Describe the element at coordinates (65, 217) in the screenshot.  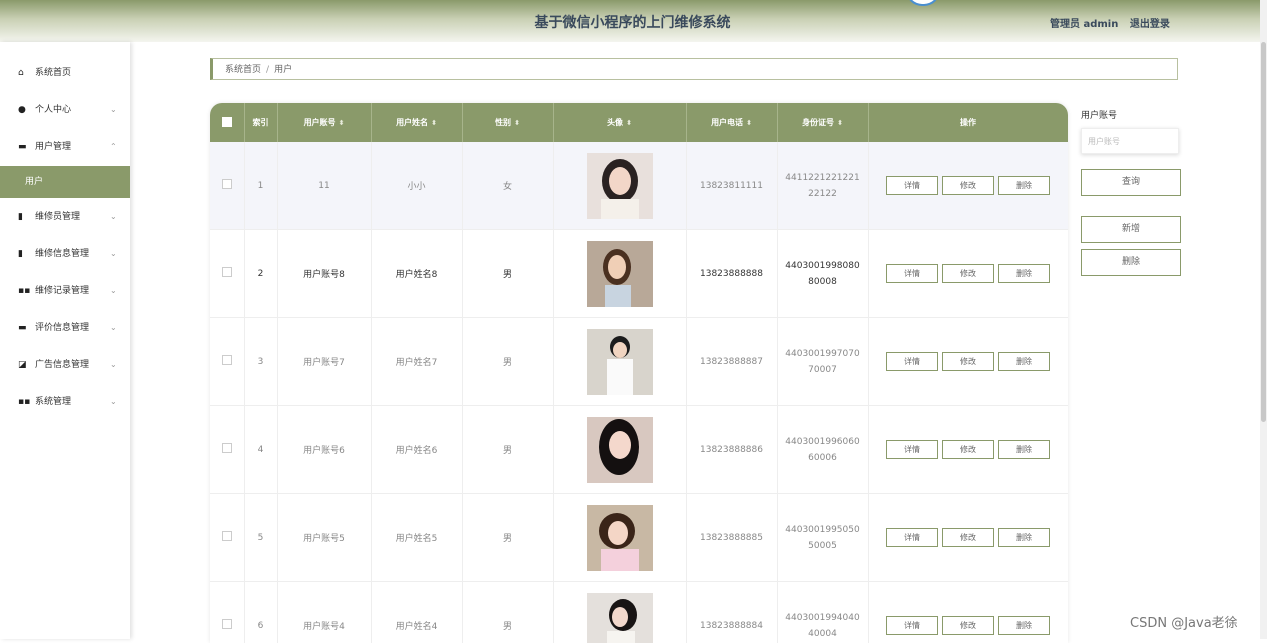
I see `sidebar-item-repairman-mgmt: ▮ 维修员管理 ⌄` at that location.